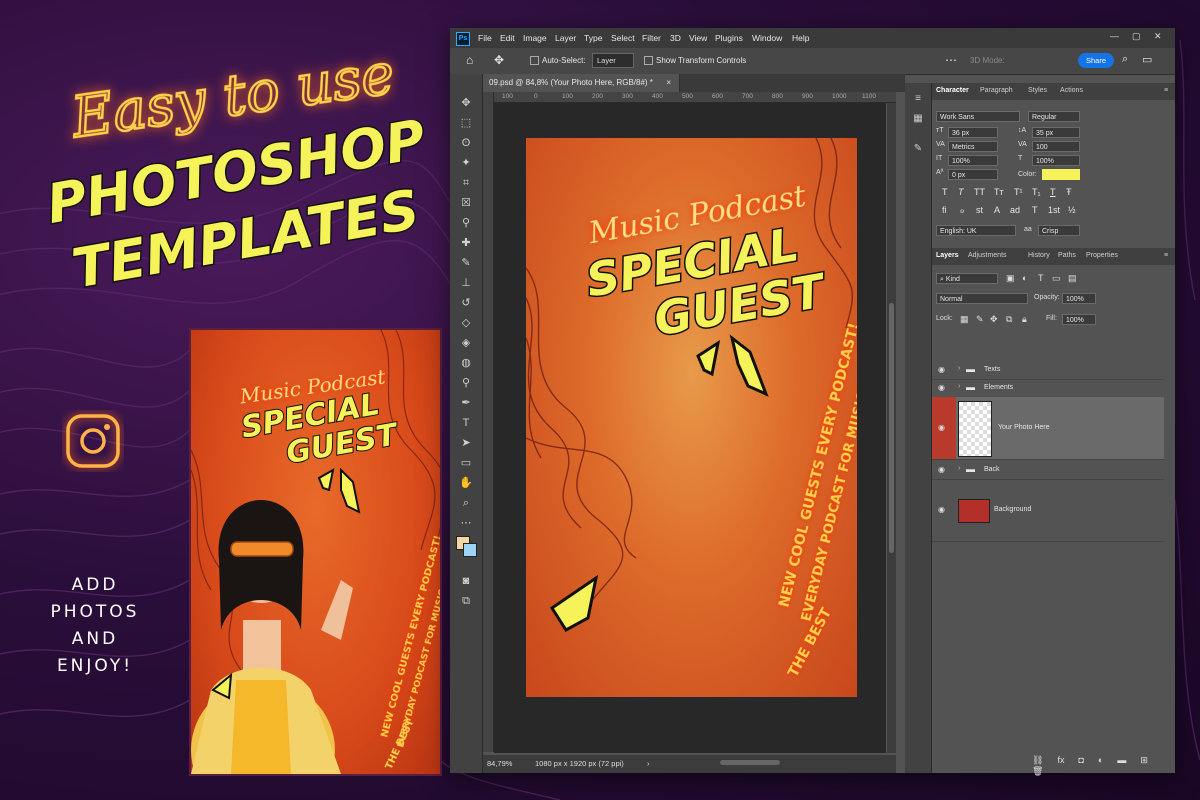 This screenshot has width=1200, height=800. Describe the element at coordinates (1037, 760) in the screenshot. I see `link-layers-icon: ⛓` at that location.